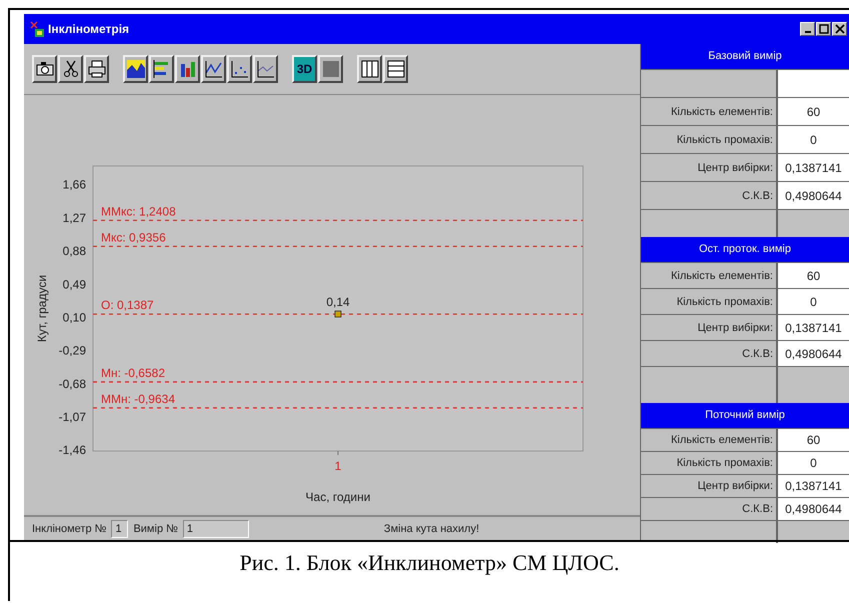  I want to click on data-label: 0,14, so click(338, 302).